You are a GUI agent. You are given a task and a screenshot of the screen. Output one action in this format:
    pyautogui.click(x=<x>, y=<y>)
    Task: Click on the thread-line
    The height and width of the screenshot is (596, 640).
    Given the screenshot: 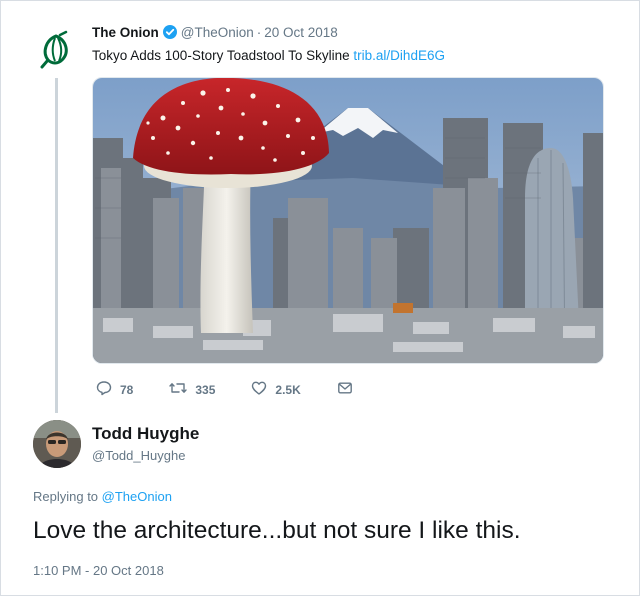 What is the action you would take?
    pyautogui.click(x=56, y=245)
    